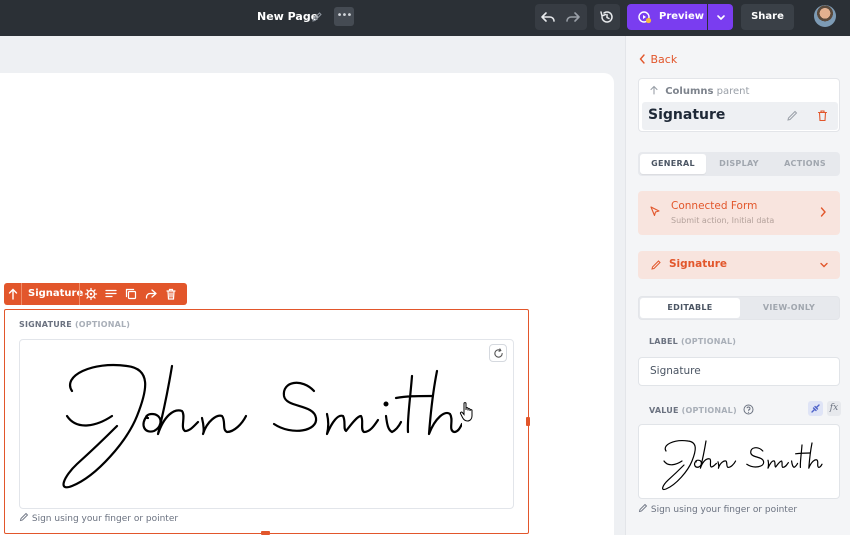  I want to click on connected-form-subtitle: Submit action, Initial data, so click(723, 220).